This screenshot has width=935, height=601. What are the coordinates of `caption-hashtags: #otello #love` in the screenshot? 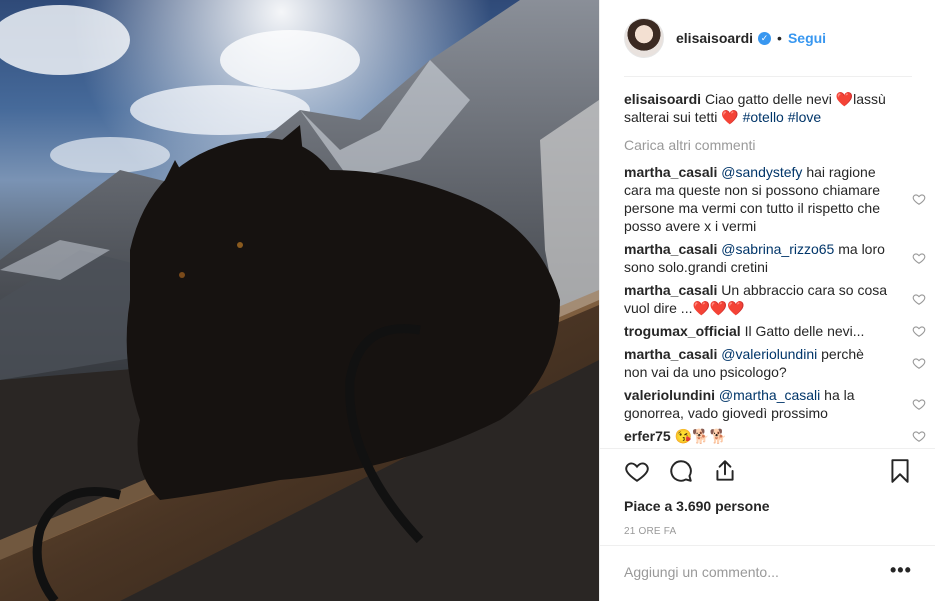 It's located at (780, 117).